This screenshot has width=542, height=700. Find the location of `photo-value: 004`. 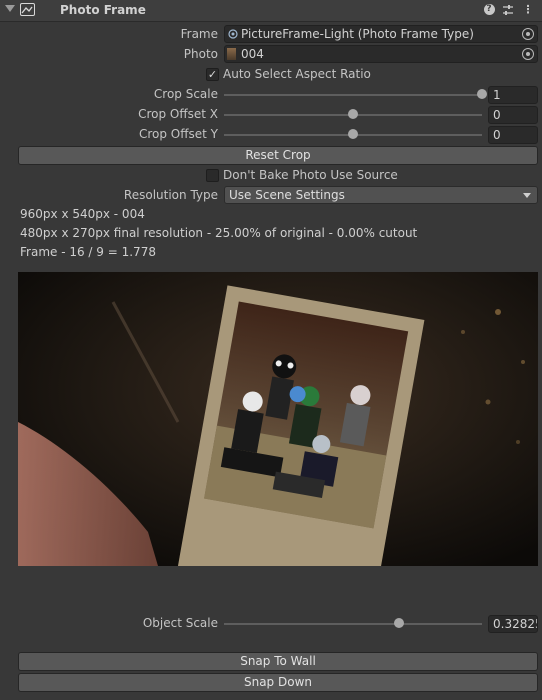

photo-value: 004 is located at coordinates (252, 54).